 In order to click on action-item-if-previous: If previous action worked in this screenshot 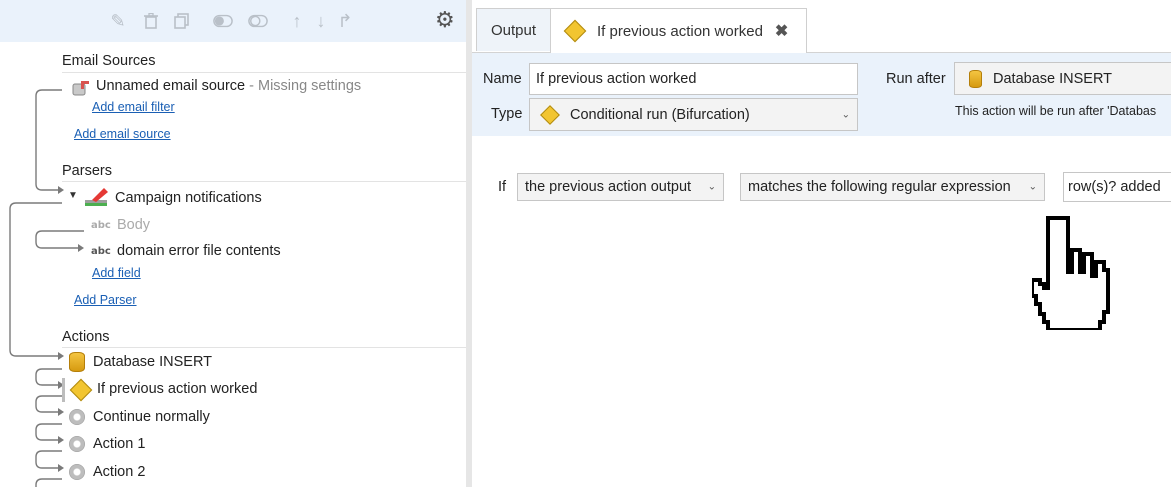, I will do `click(177, 389)`.